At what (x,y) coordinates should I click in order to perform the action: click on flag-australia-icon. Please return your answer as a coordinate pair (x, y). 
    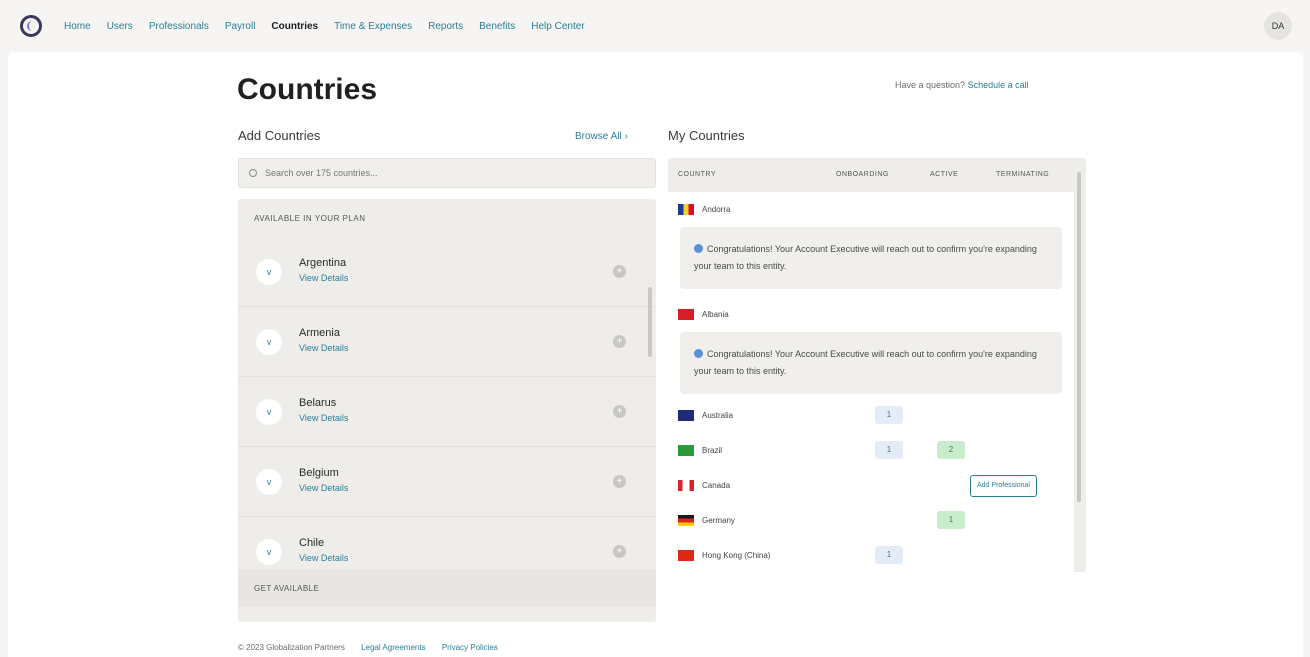
    Looking at the image, I should click on (686, 415).